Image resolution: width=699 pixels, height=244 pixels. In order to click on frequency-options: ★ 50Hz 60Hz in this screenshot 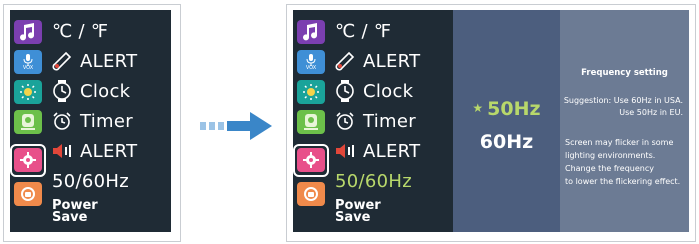, I will do `click(506, 121)`.